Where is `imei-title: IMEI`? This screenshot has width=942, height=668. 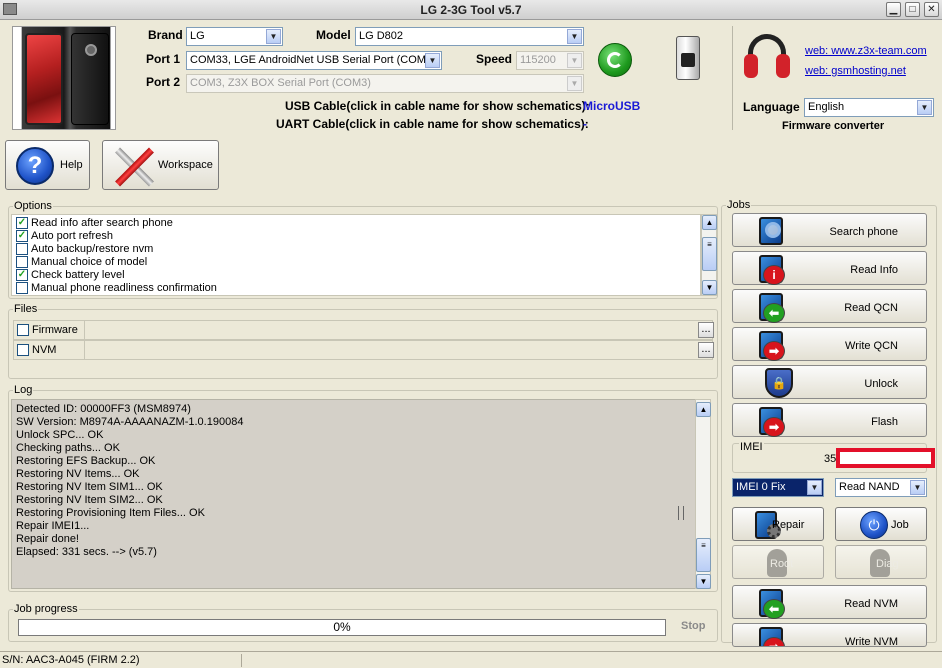 imei-title: IMEI is located at coordinates (751, 447).